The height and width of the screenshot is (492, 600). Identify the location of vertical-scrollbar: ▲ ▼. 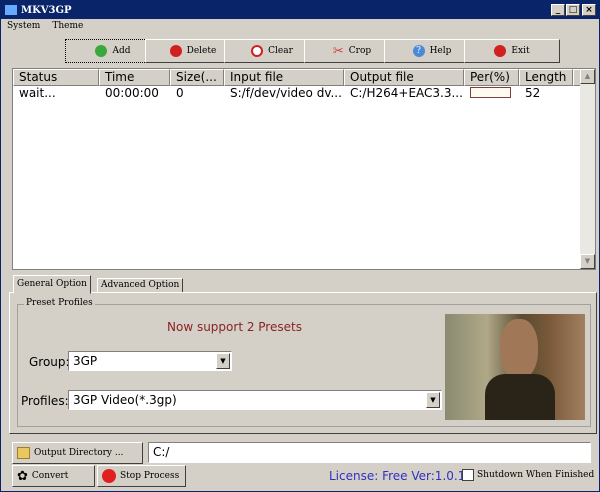
(587, 169).